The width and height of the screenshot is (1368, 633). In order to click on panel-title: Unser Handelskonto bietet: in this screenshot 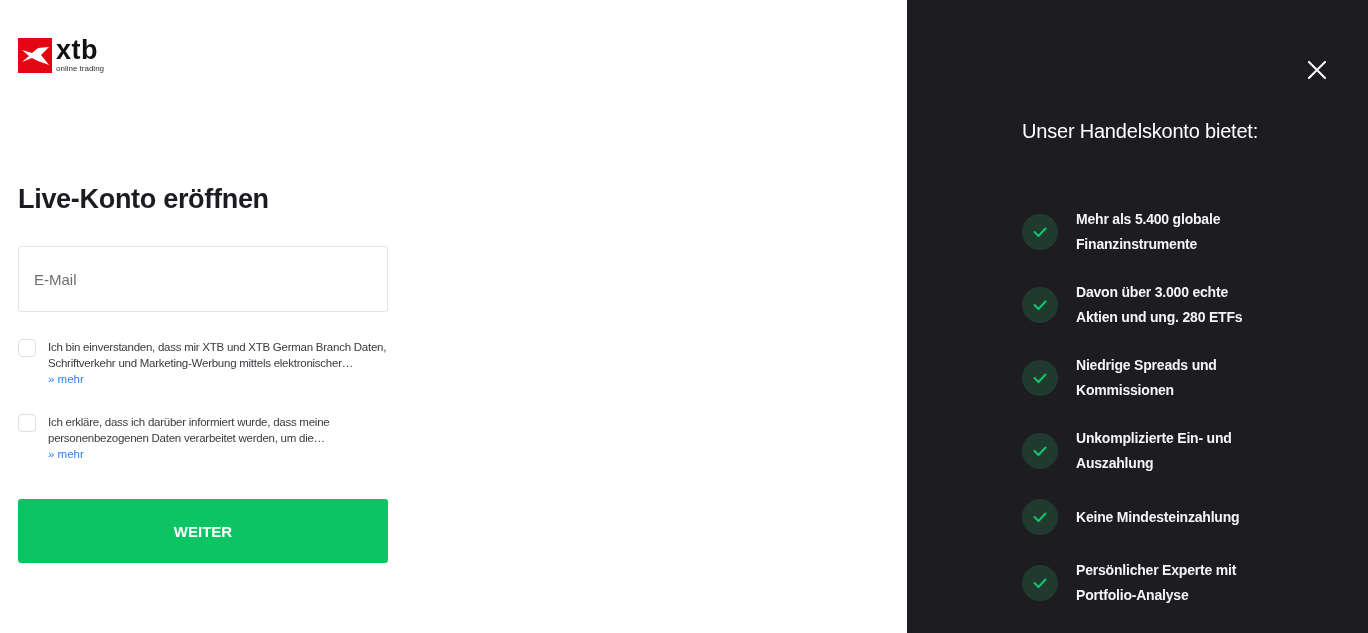, I will do `click(1141, 131)`.